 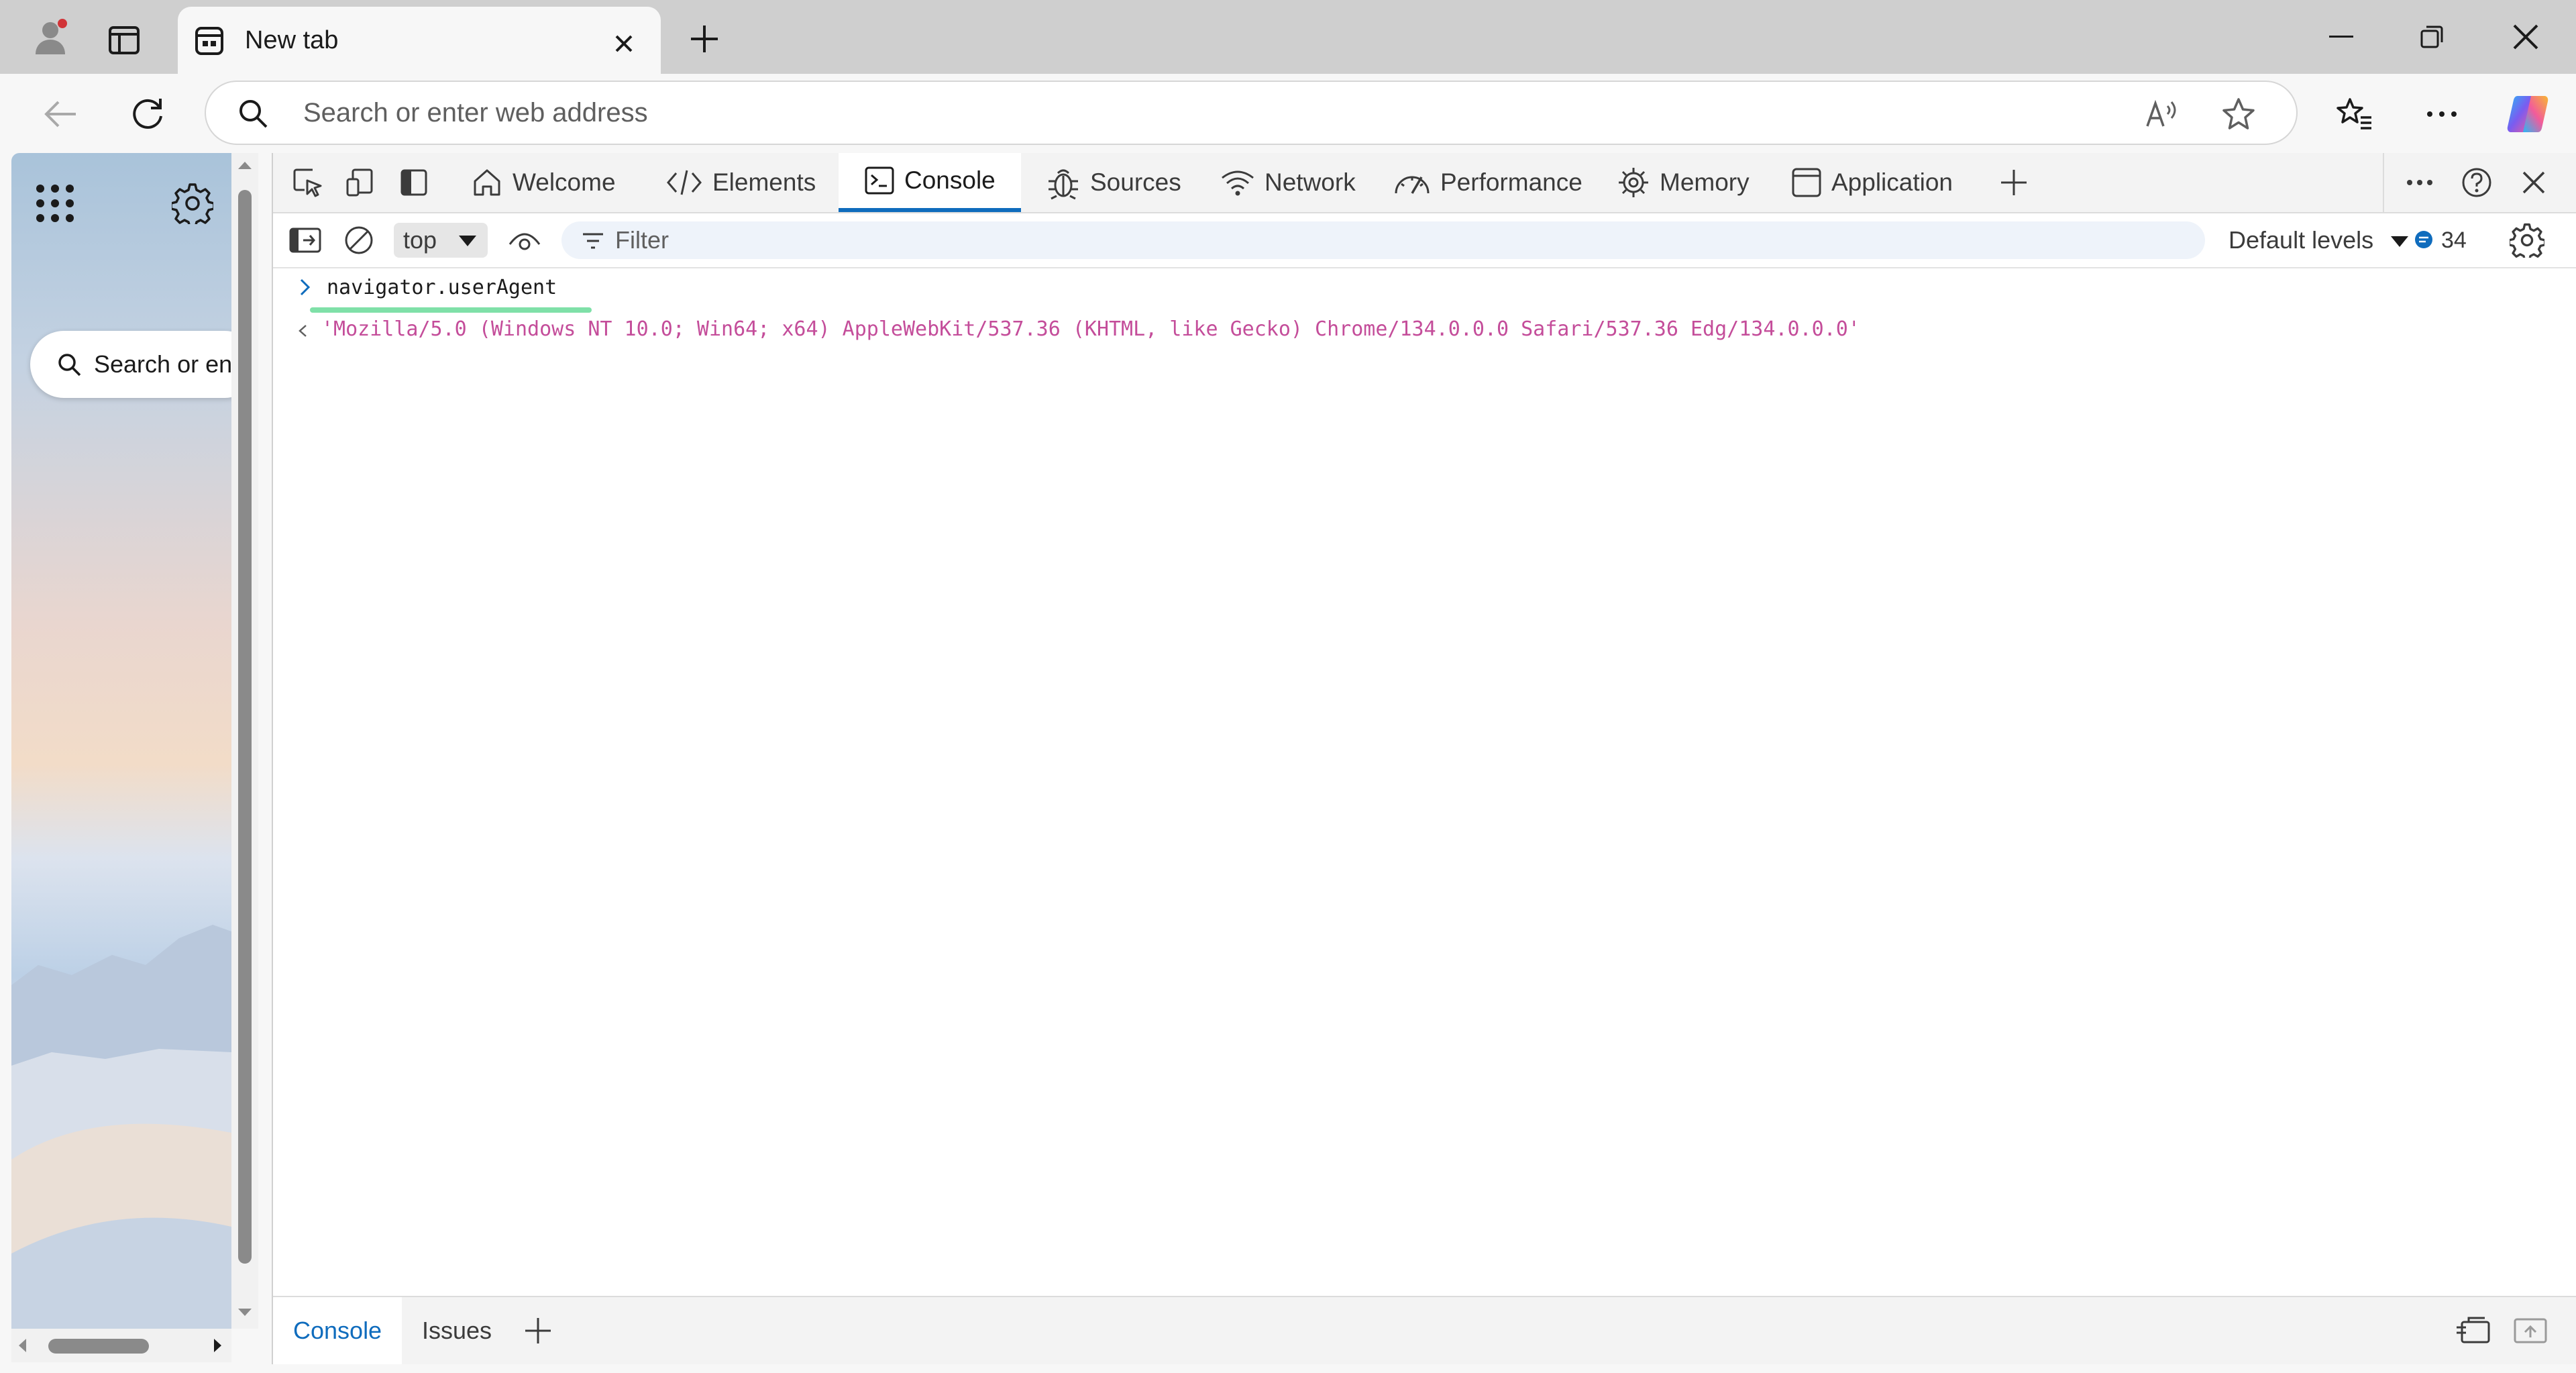 I want to click on live-expression-button, so click(x=524, y=240).